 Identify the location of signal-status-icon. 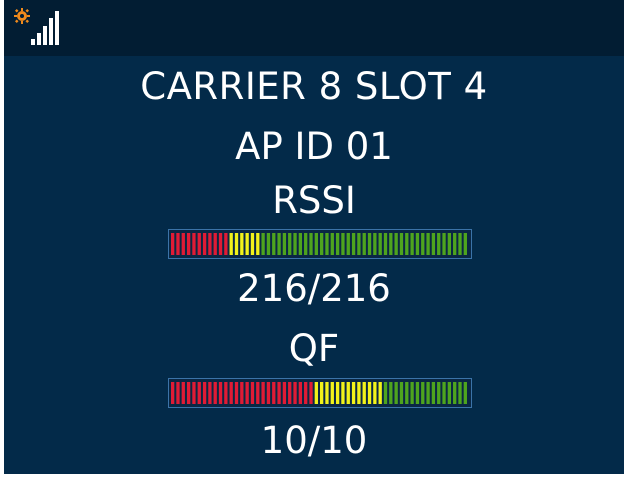
(36, 26).